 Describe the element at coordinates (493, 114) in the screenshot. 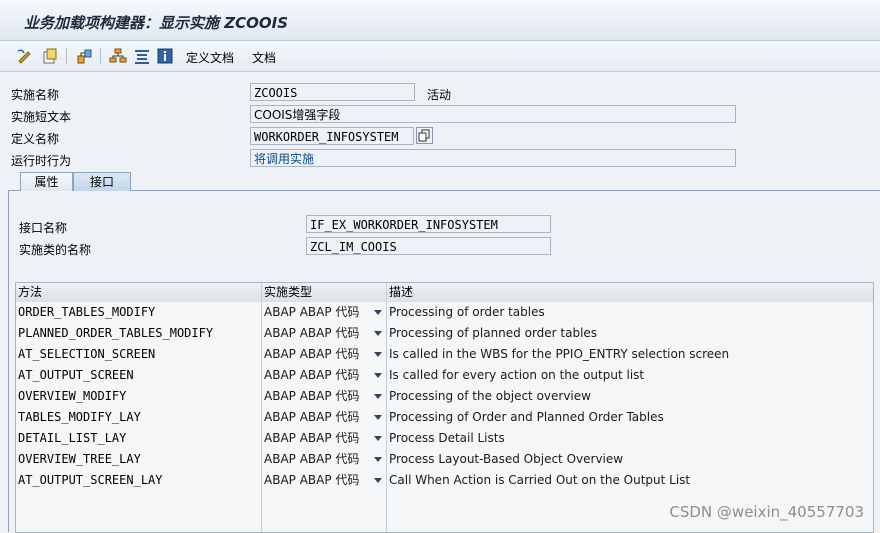

I see `short-text-field: COOIS增强字段` at that location.